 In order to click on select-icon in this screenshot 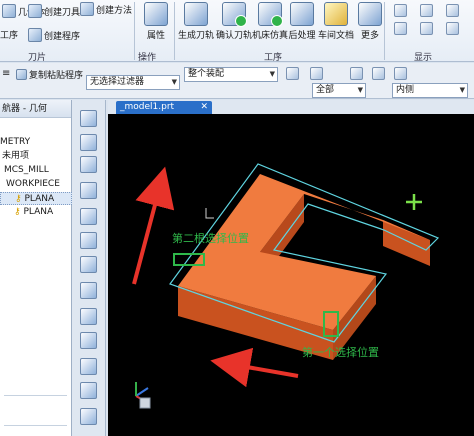, I will do `click(316, 73)`.